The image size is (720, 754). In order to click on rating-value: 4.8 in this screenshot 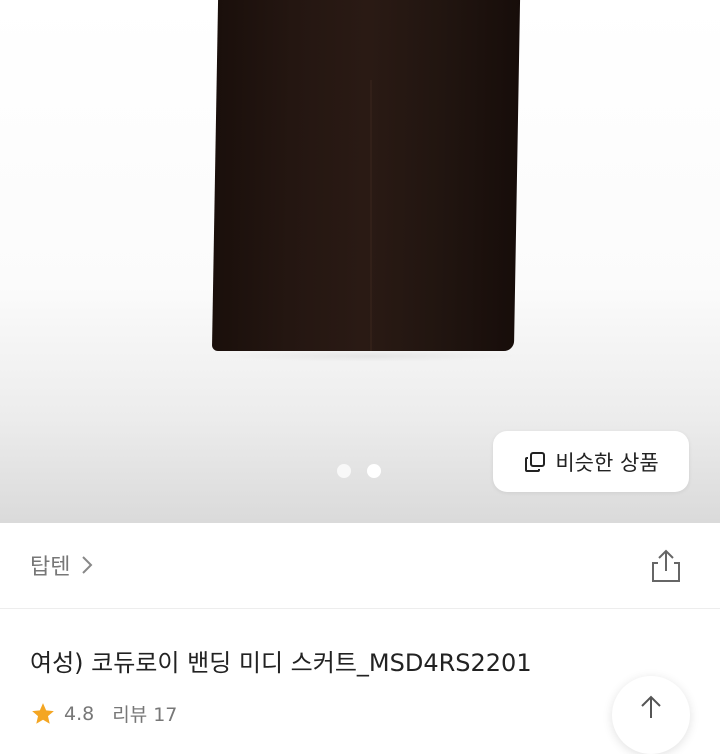, I will do `click(79, 713)`.